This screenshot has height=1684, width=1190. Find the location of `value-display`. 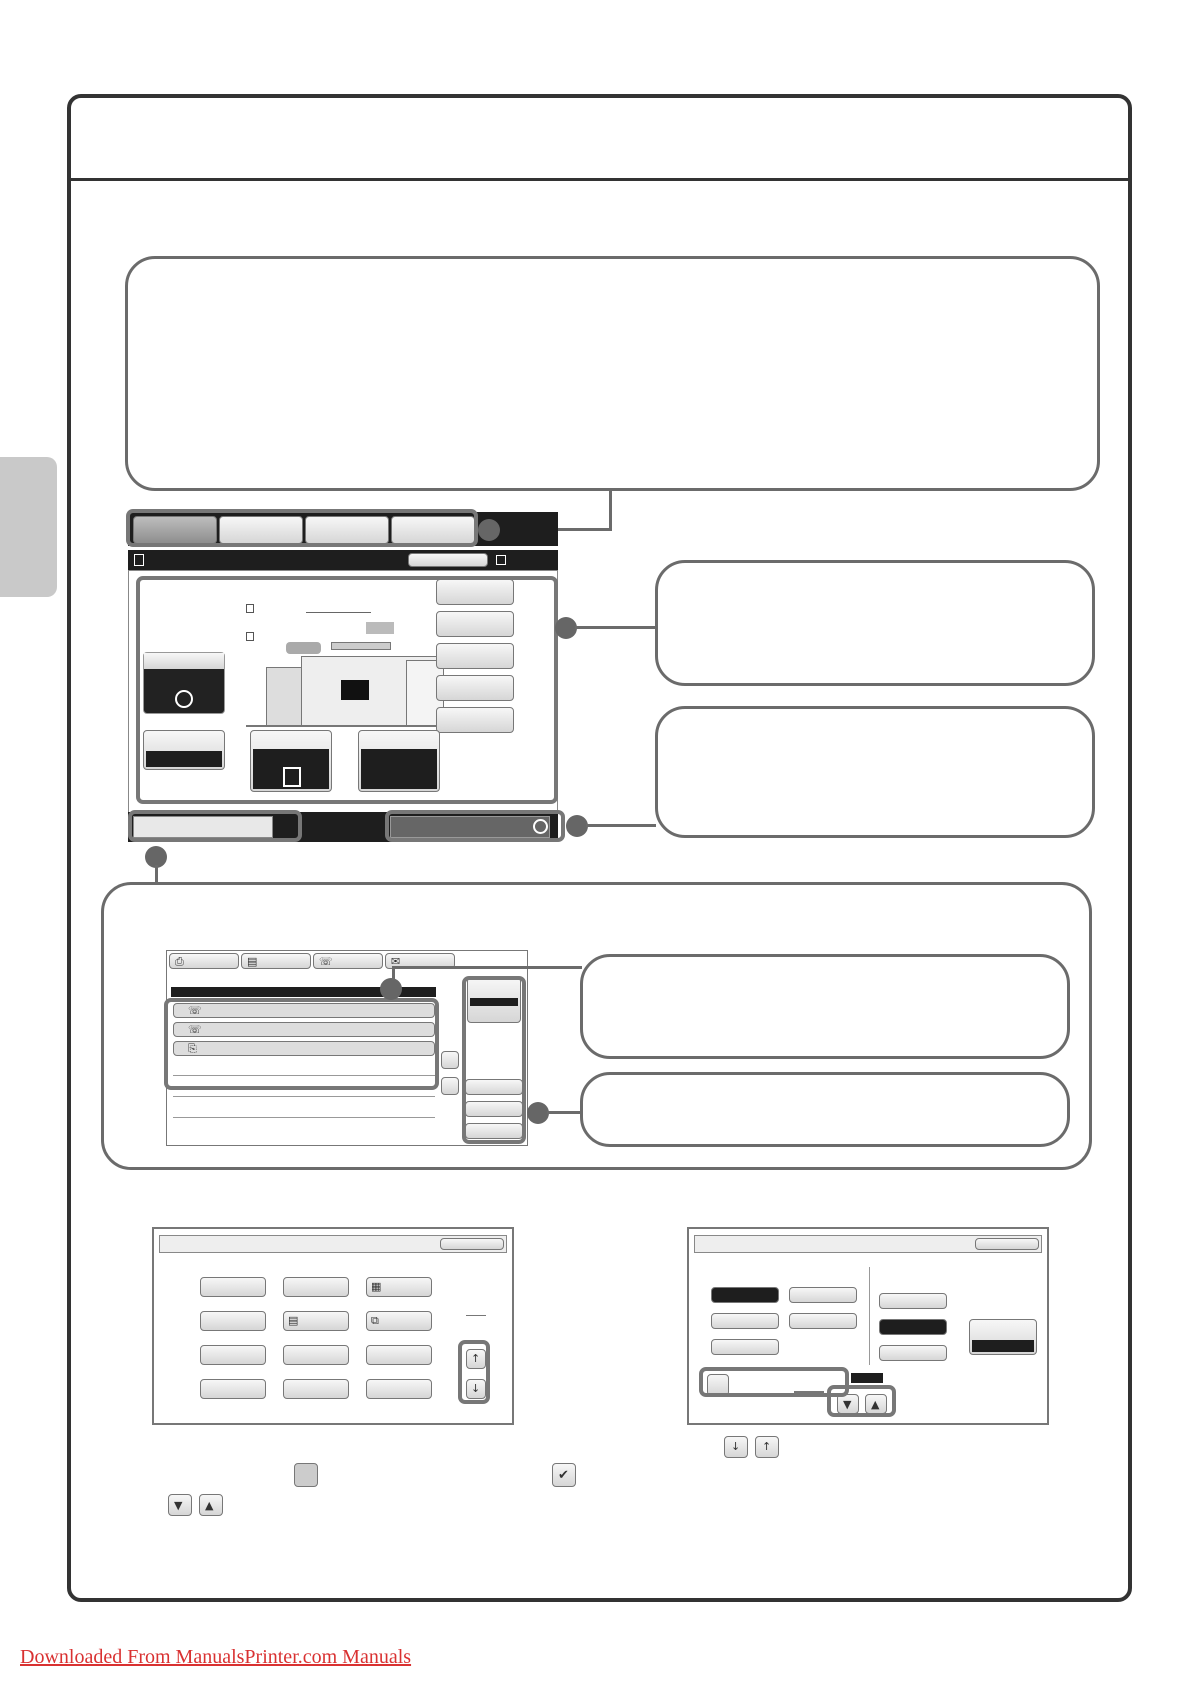

value-display is located at coordinates (867, 1378).